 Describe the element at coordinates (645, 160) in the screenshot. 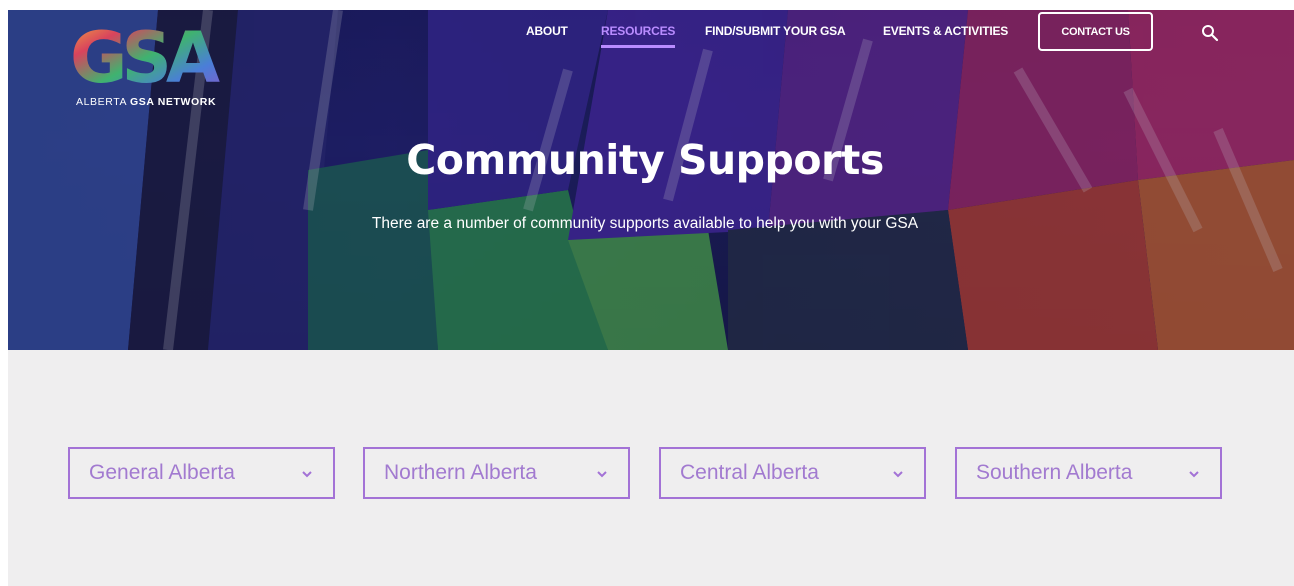

I see `page-title: Community Supports` at that location.